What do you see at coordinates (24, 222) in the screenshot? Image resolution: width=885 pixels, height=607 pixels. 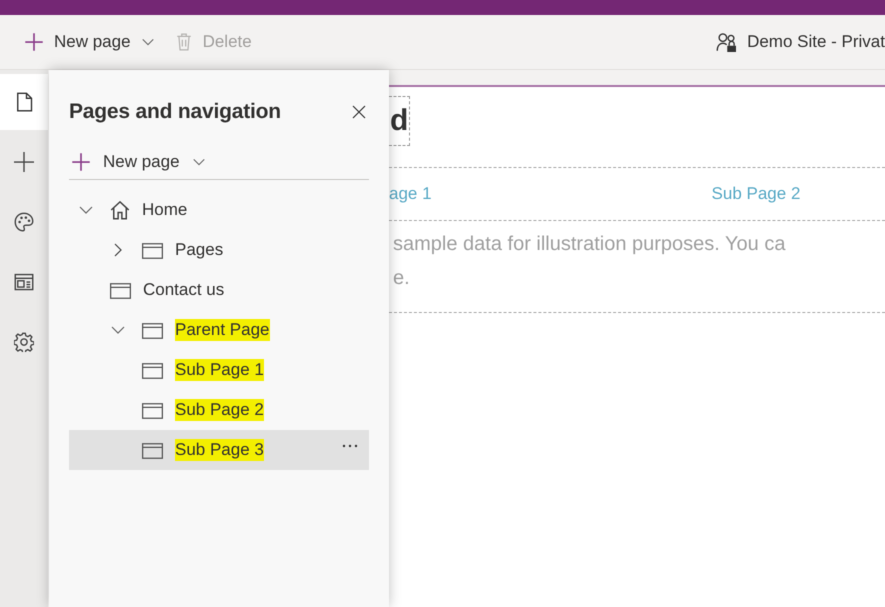 I see `palette-icon` at bounding box center [24, 222].